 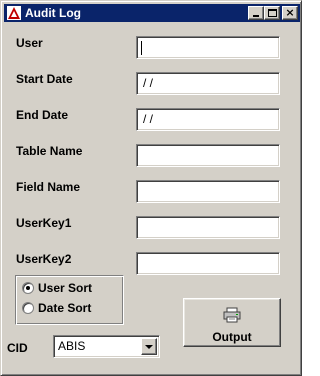 I want to click on close-button: ×, so click(x=290, y=13).